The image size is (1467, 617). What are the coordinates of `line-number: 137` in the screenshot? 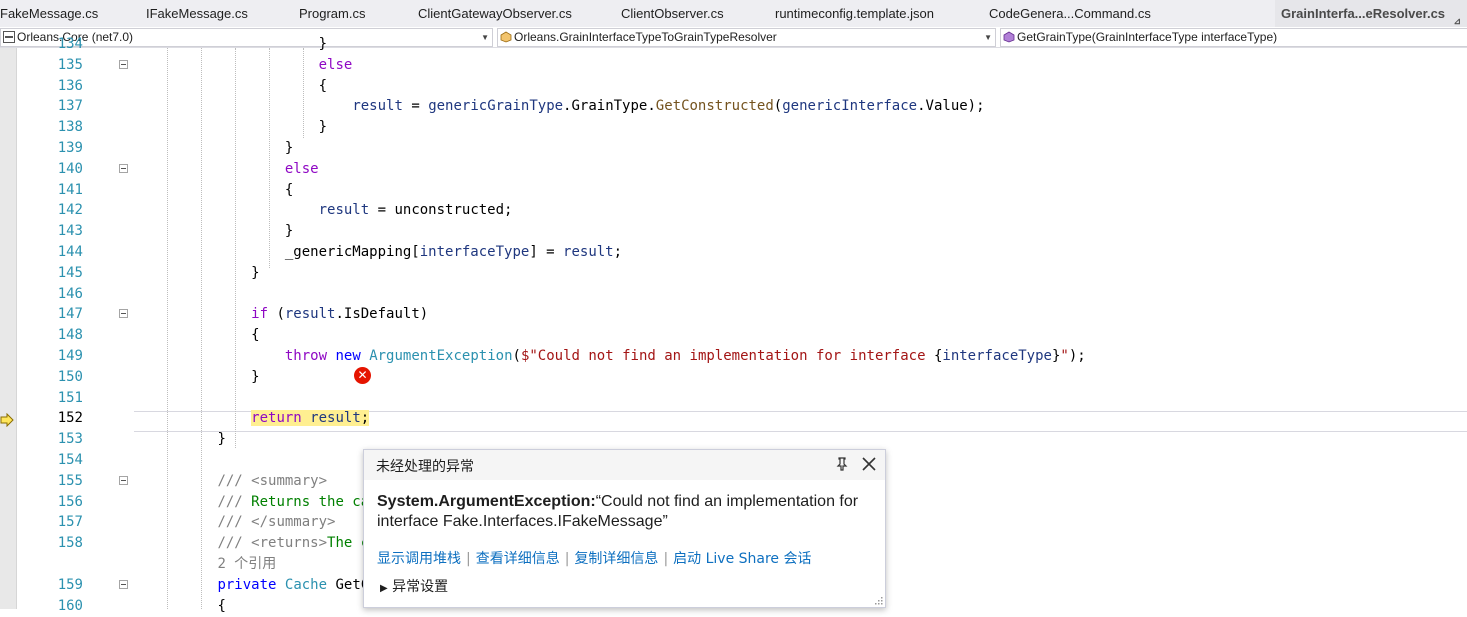 It's located at (70, 106).